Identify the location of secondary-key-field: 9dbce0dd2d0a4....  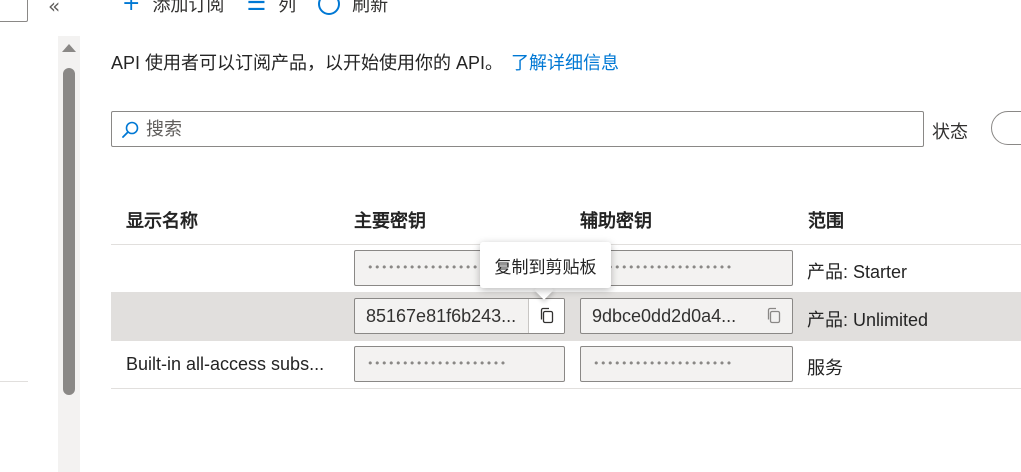
(686, 316).